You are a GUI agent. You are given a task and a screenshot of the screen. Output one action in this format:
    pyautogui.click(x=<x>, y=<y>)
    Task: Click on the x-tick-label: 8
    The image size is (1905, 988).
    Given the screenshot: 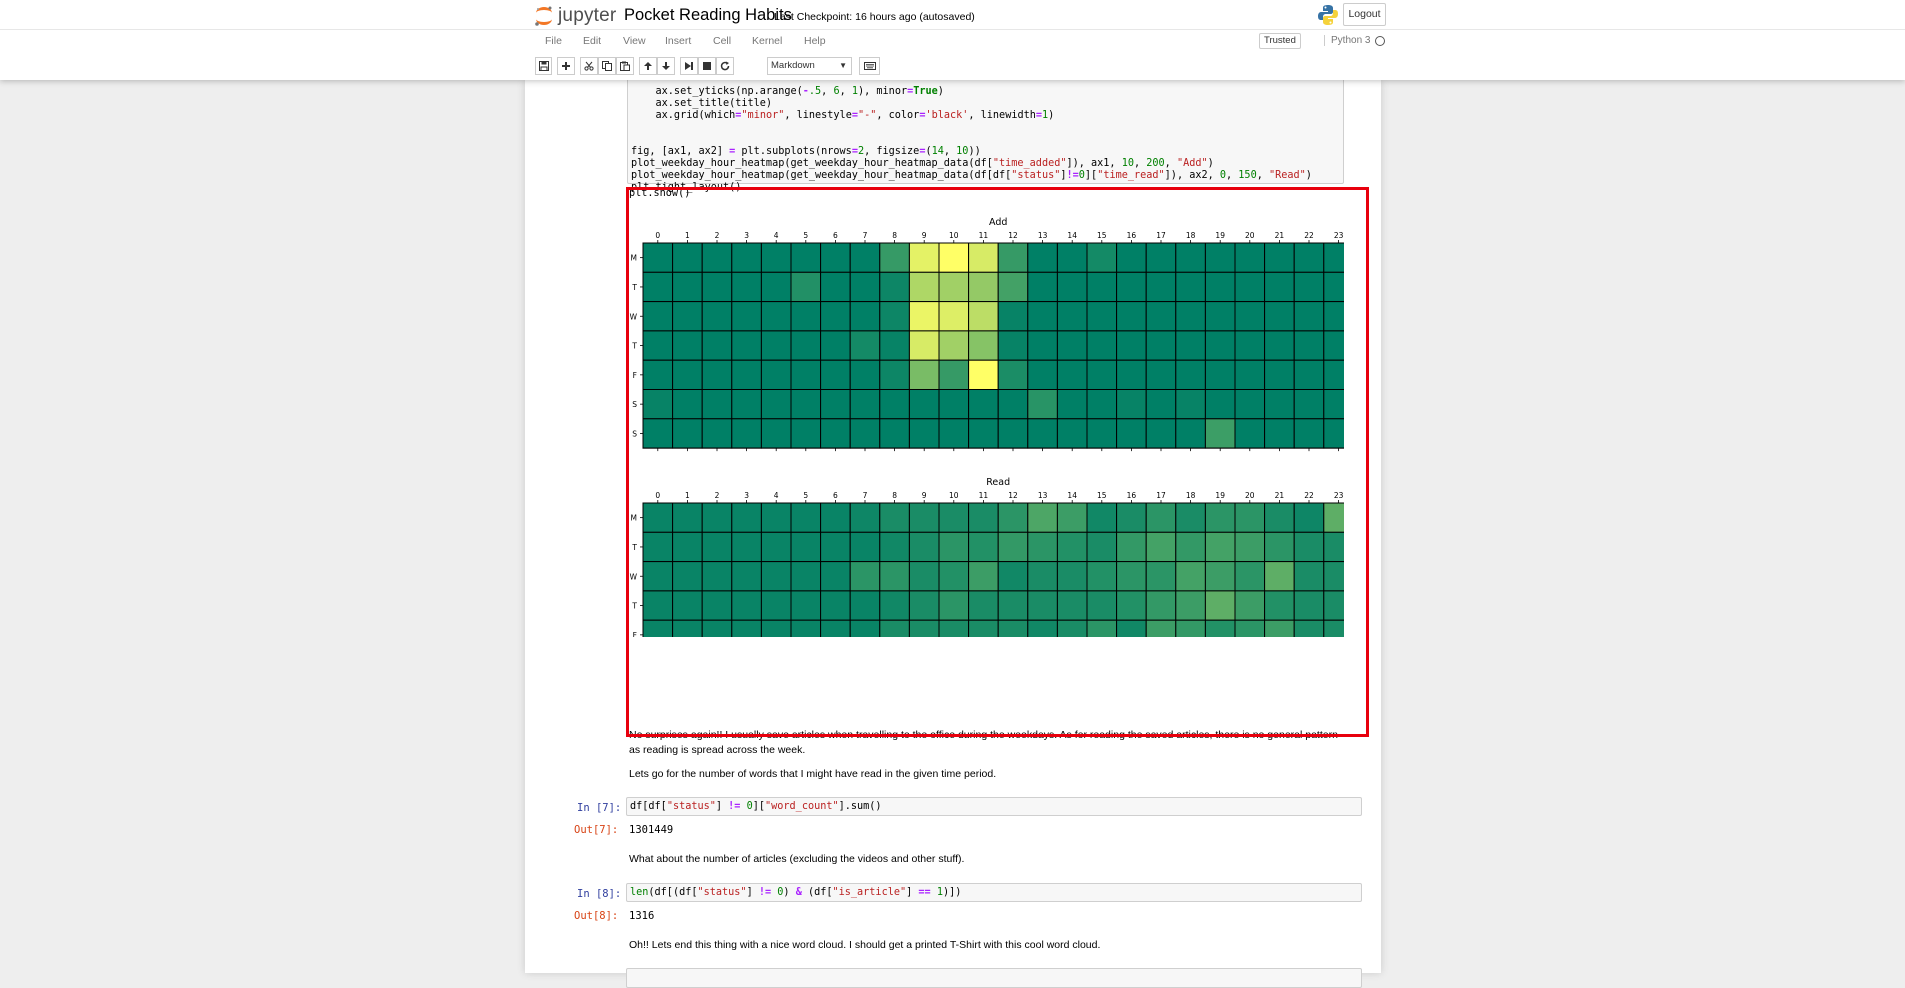 What is the action you would take?
    pyautogui.click(x=894, y=235)
    